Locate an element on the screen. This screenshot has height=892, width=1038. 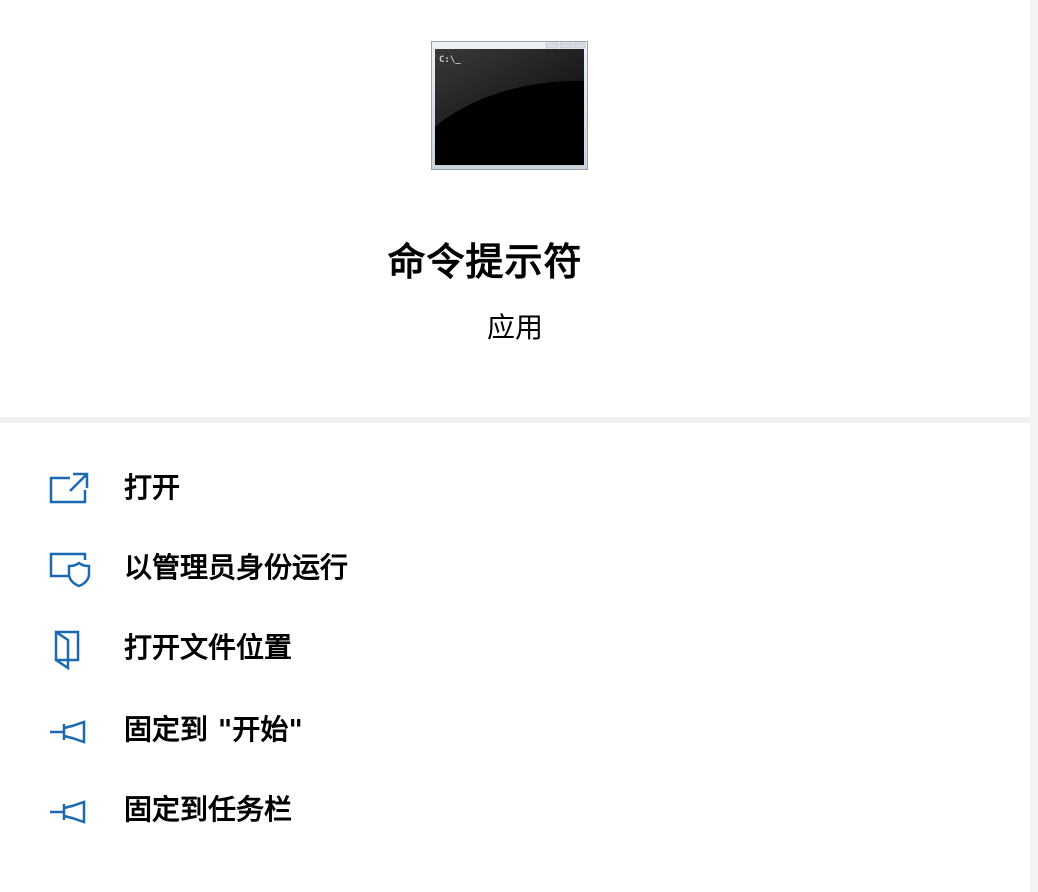
menu-item-label: 固定到 "开始" is located at coordinates (213, 729).